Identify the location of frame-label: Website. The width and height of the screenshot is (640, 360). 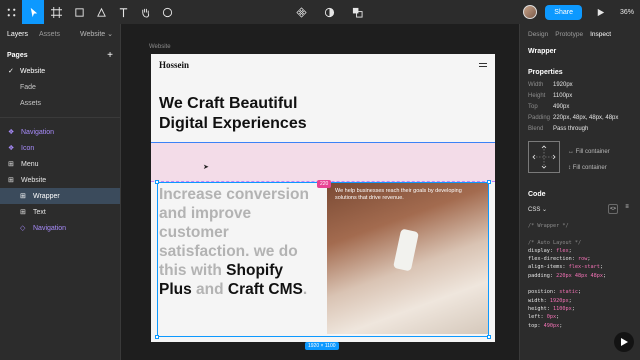
(160, 47).